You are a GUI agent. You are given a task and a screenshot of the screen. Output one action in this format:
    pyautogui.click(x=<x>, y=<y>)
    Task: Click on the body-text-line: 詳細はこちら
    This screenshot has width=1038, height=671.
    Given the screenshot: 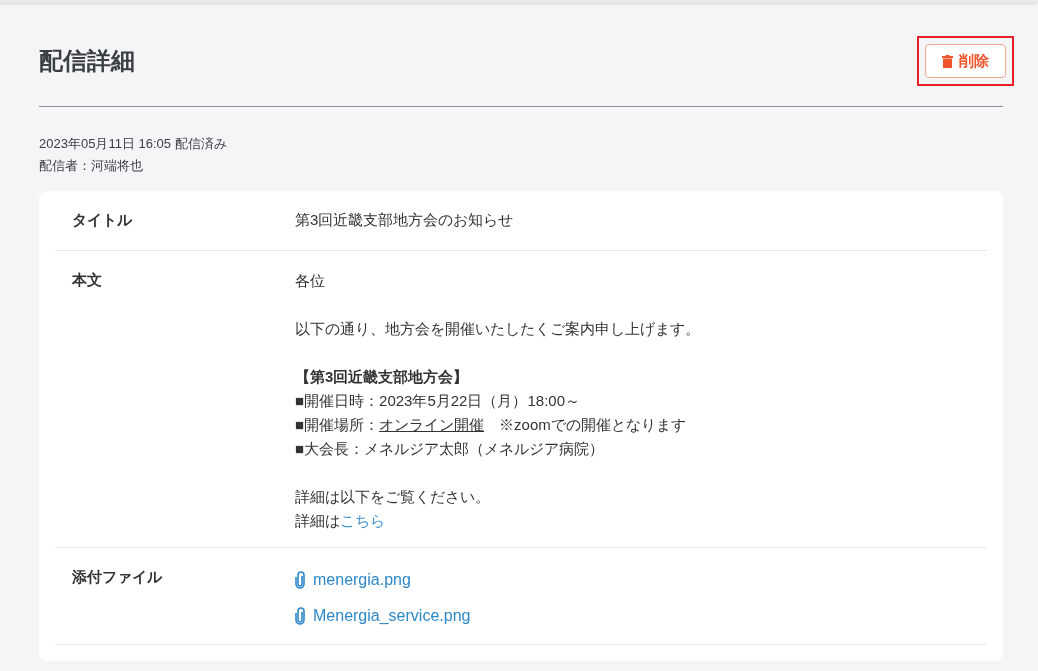 What is the action you would take?
    pyautogui.click(x=340, y=520)
    